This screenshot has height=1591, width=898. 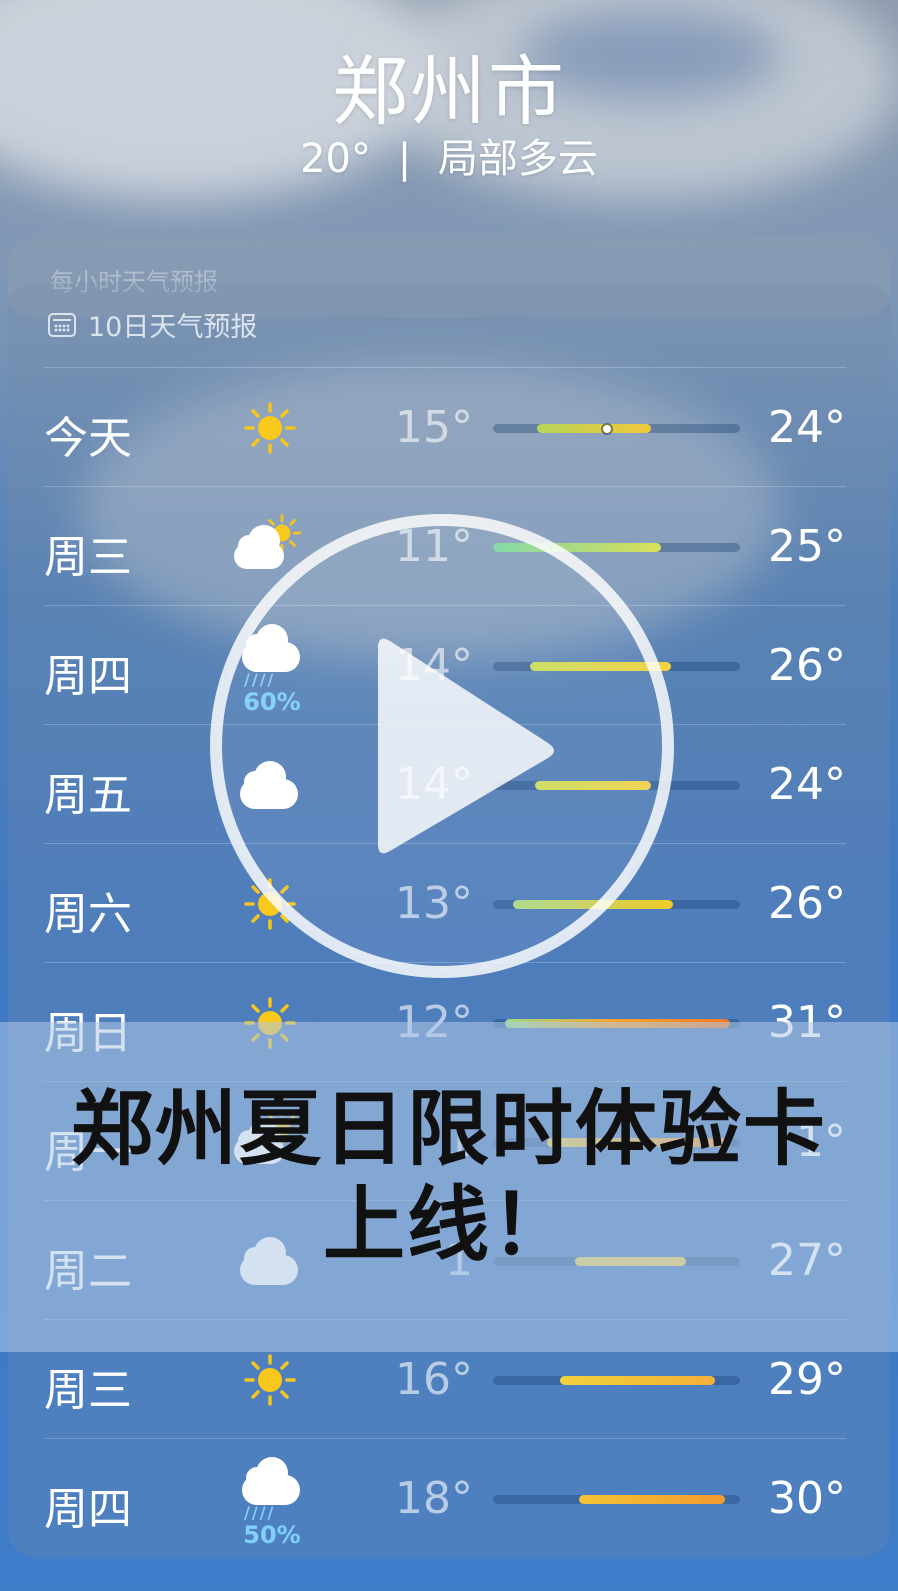 What do you see at coordinates (807, 1379) in the screenshot?
I see `high-temperature: 29°` at bounding box center [807, 1379].